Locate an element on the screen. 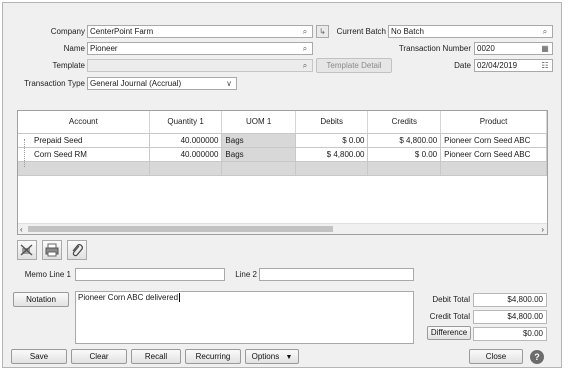 Image resolution: width=570 pixels, height=372 pixels. attach-button is located at coordinates (77, 250).